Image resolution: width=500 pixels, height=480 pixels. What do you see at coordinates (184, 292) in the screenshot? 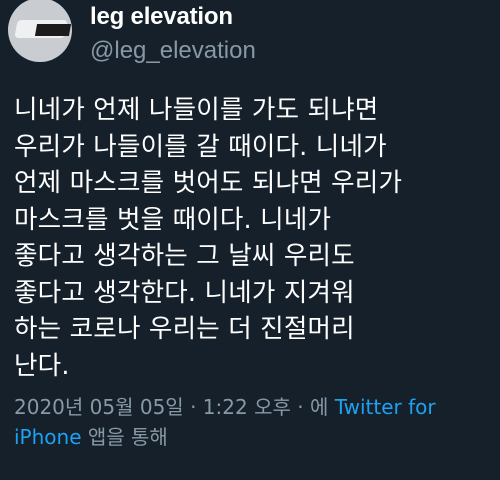
I see `tweet-line: 좋다고 생각한다. 니네가 지겨워` at bounding box center [184, 292].